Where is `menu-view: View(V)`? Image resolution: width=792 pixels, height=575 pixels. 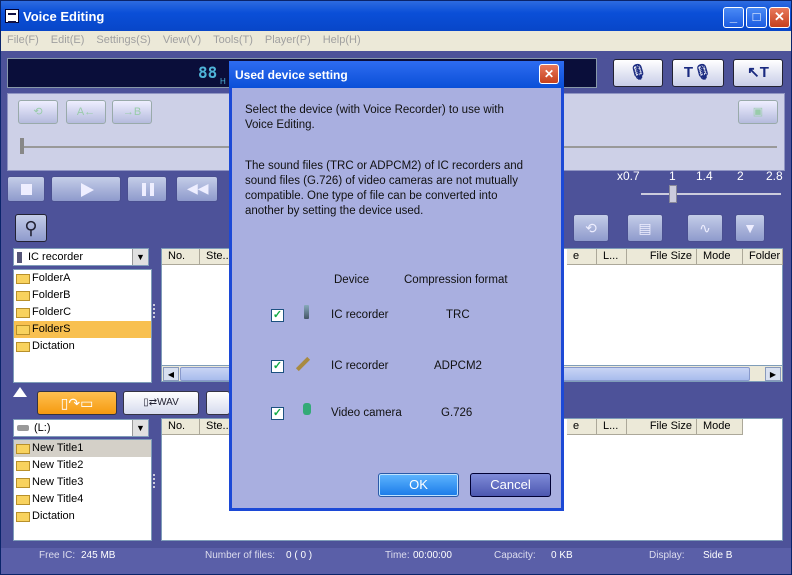 menu-view: View(V) is located at coordinates (182, 38).